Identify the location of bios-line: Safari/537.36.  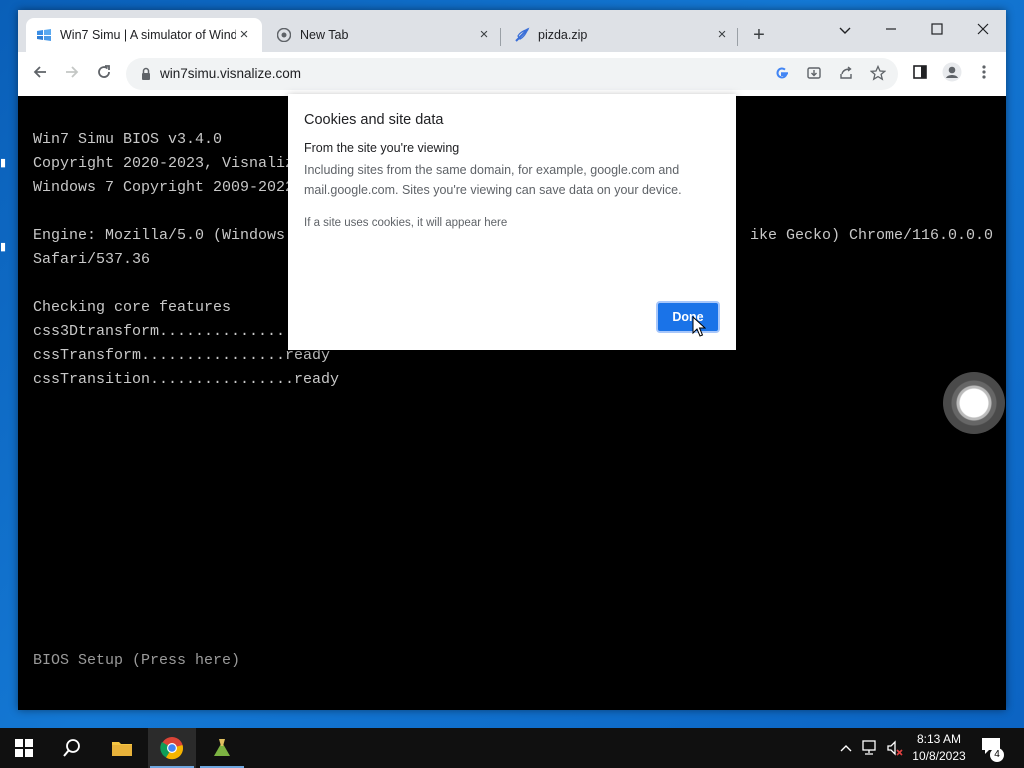
(92, 259).